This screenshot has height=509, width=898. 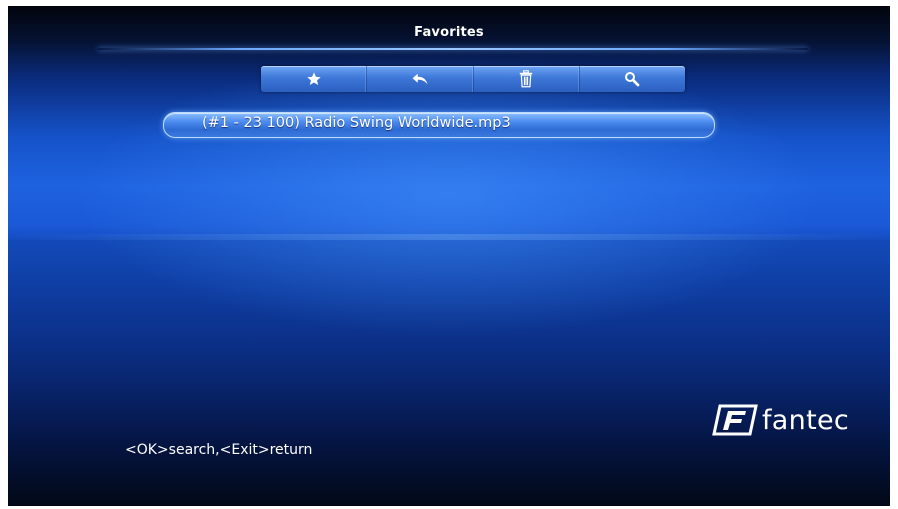 I want to click on fantec-logo-icon, so click(x=735, y=420).